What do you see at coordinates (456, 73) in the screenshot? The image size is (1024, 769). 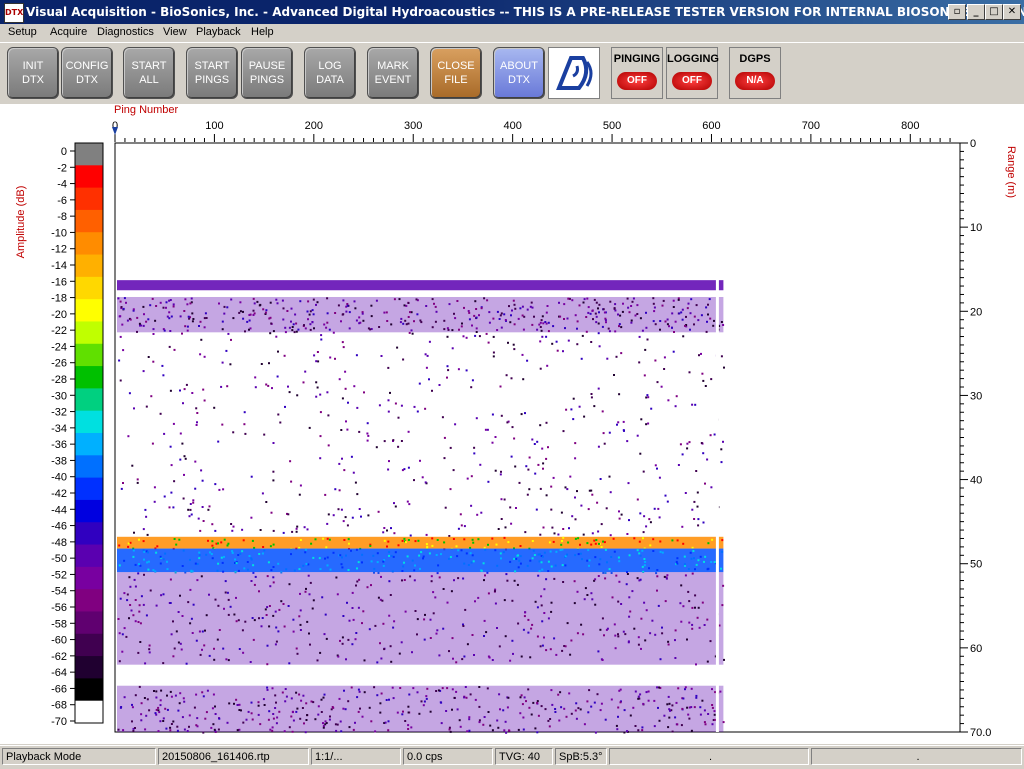 I see `close-file-button: CLOSE FILE` at bounding box center [456, 73].